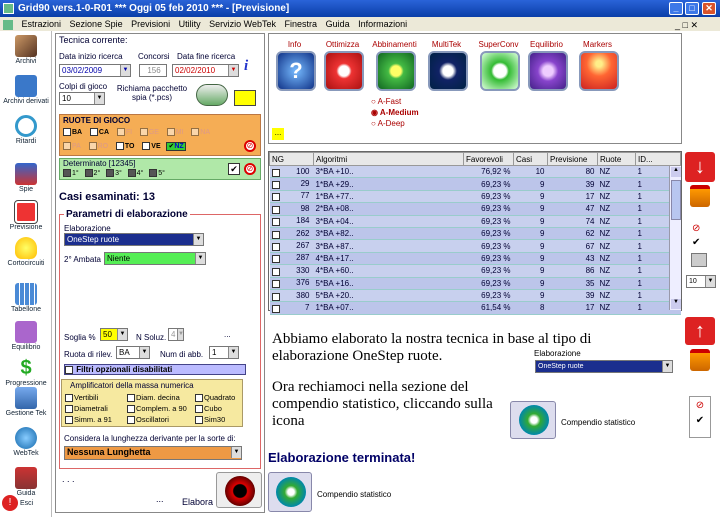 This screenshot has width=720, height=517. I want to click on markers-button, so click(599, 71).